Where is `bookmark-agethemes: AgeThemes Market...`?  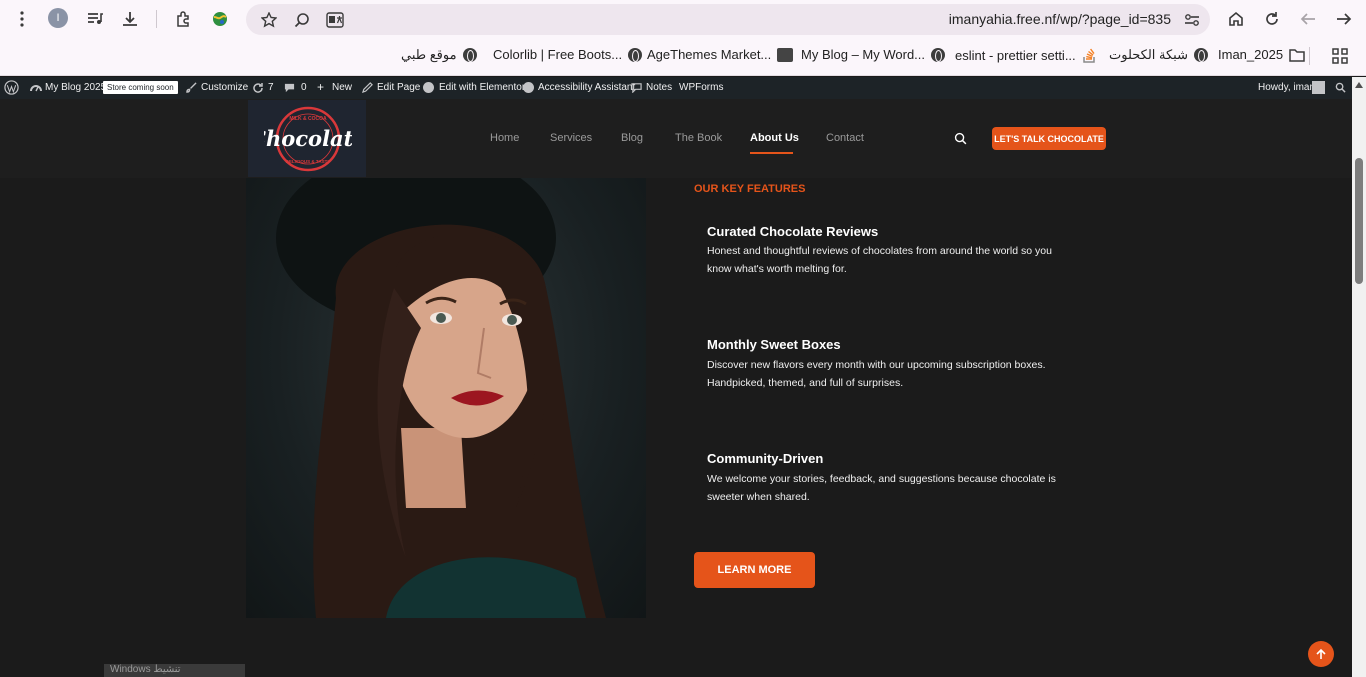 bookmark-agethemes: AgeThemes Market... is located at coordinates (720, 54).